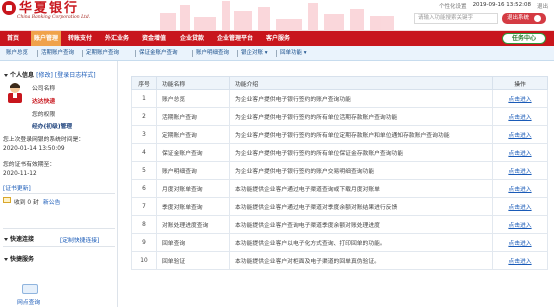 This screenshot has height=307, width=554. Describe the element at coordinates (339, 83) in the screenshot. I see `table-header-row: 序号 功能名称 功能介绍 操作` at that location.